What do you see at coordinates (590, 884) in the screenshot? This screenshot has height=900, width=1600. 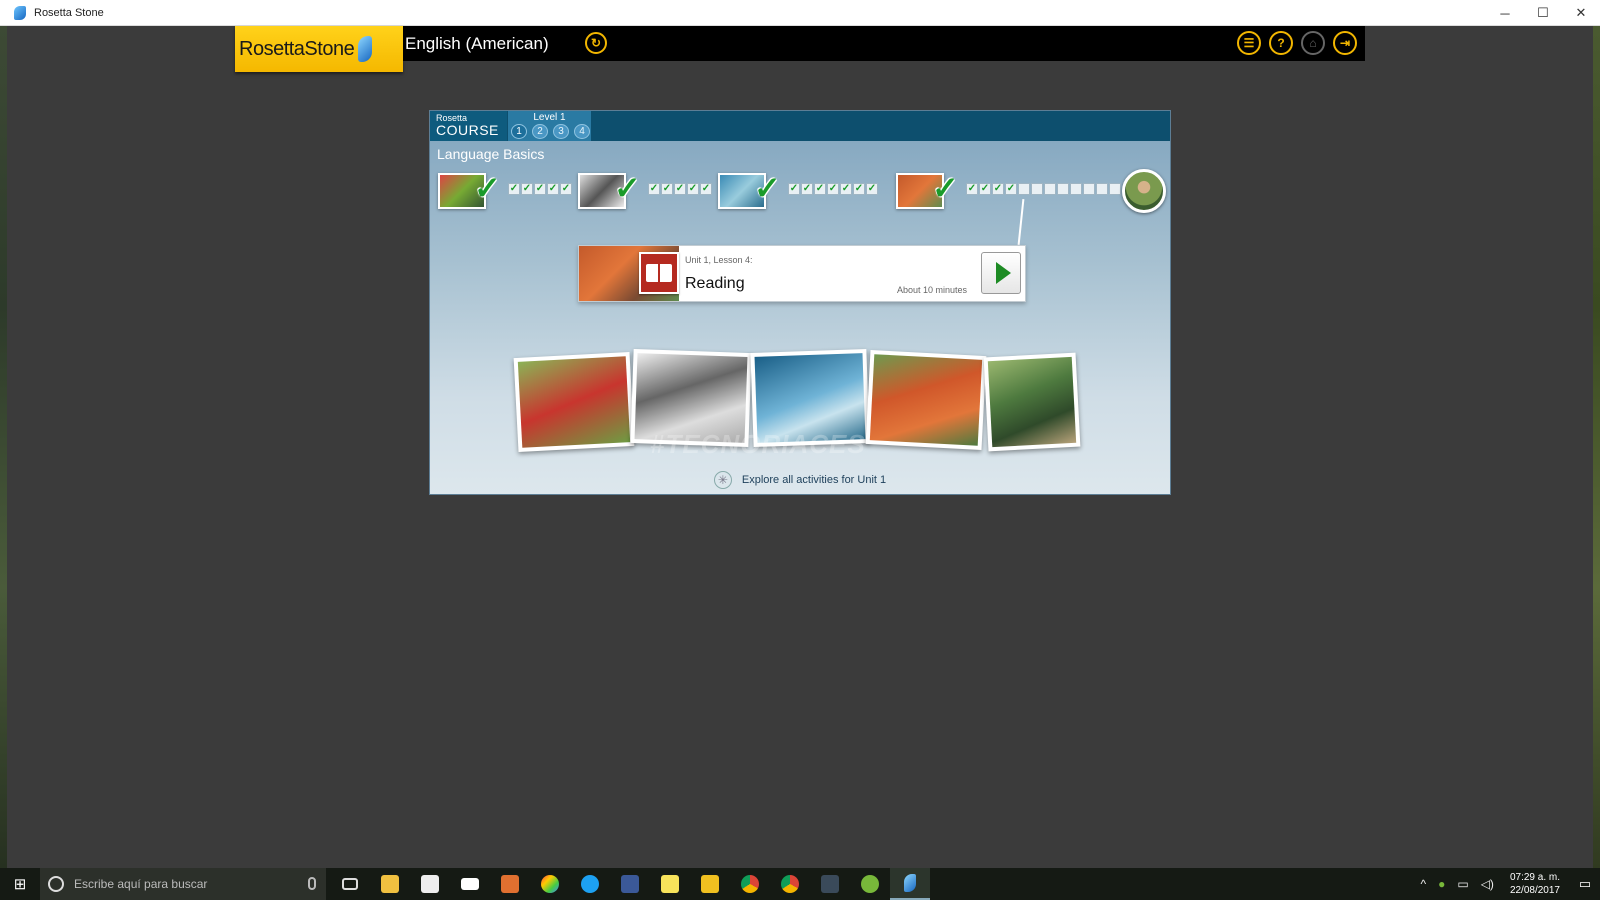 I see `twitter-icon` at bounding box center [590, 884].